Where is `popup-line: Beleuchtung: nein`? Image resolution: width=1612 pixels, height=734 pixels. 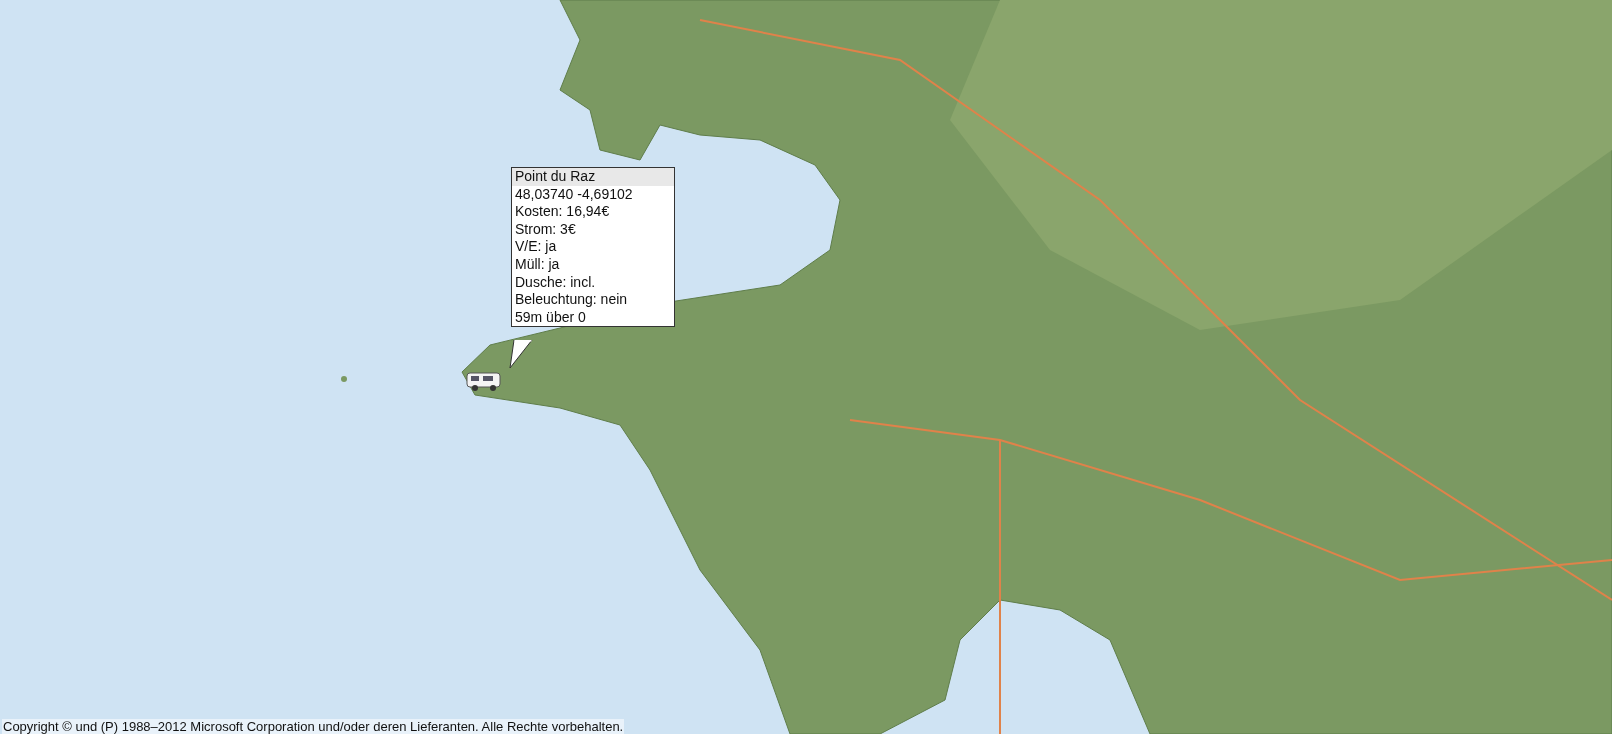
popup-line: Beleuchtung: nein is located at coordinates (571, 300).